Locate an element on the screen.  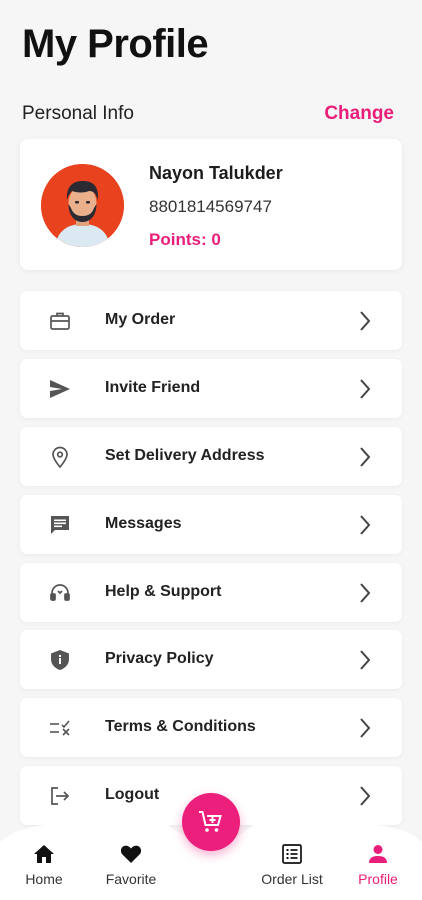
menu-item-label: Set Delivery Address is located at coordinates (185, 455).